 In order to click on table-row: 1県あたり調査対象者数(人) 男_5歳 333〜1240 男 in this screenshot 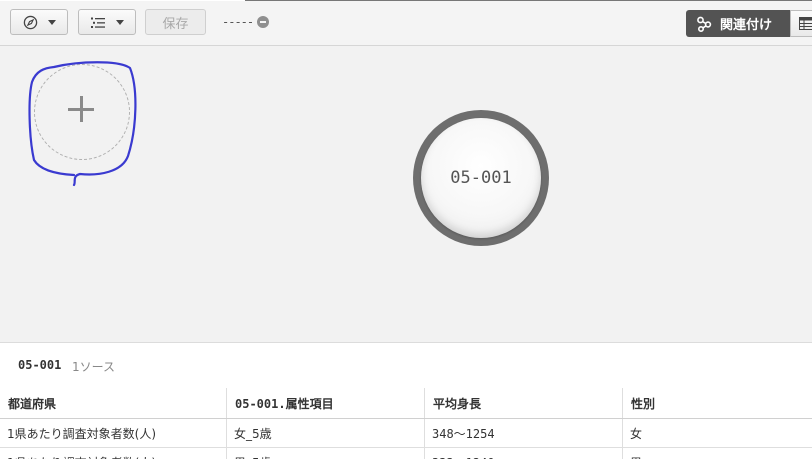, I will do `click(406, 453)`.